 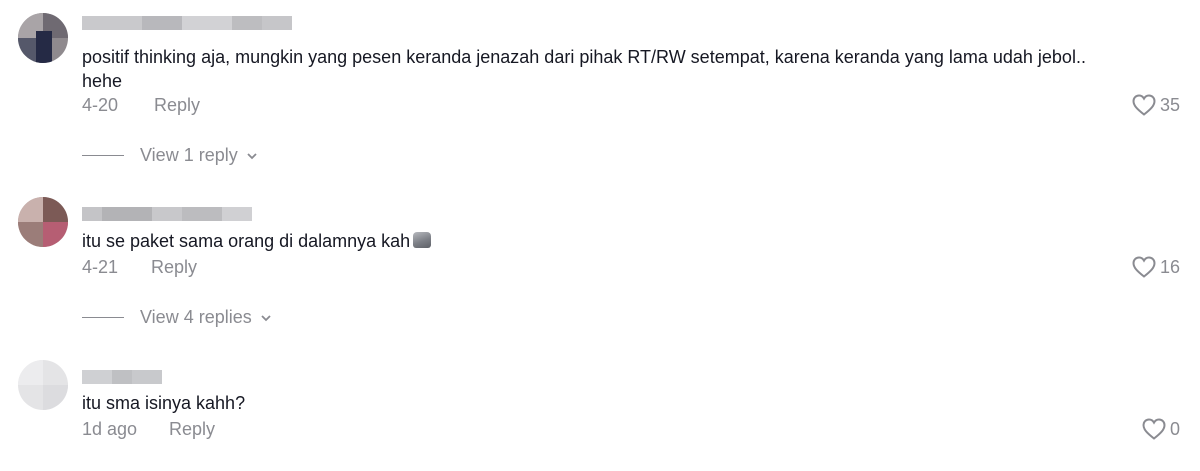 What do you see at coordinates (148, 429) in the screenshot?
I see `comment-meta: 1d ago Reply` at bounding box center [148, 429].